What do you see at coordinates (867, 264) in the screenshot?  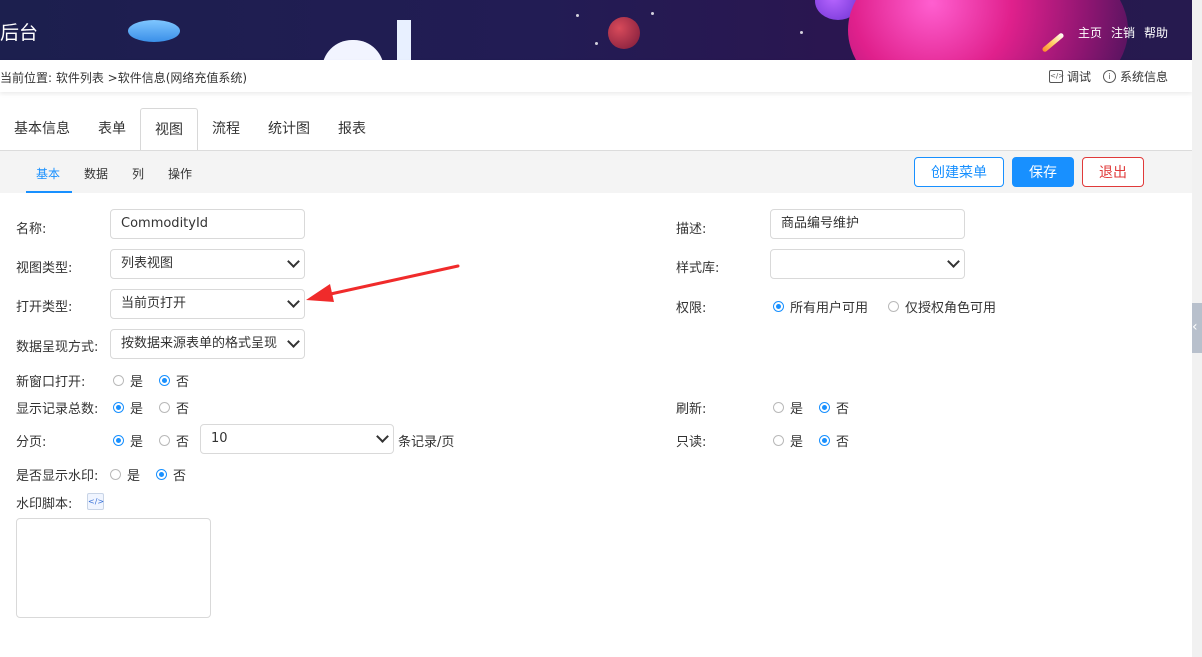 I see `style-lib-select` at bounding box center [867, 264].